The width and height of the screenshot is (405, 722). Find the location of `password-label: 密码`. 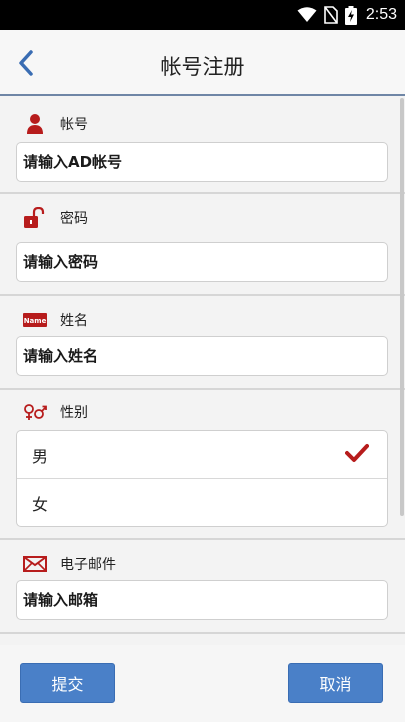

password-label: 密码 is located at coordinates (74, 219).